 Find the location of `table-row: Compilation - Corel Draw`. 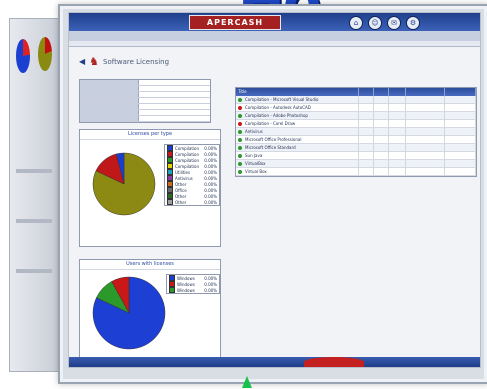

table-row: Compilation - Corel Draw is located at coordinates (356, 124).